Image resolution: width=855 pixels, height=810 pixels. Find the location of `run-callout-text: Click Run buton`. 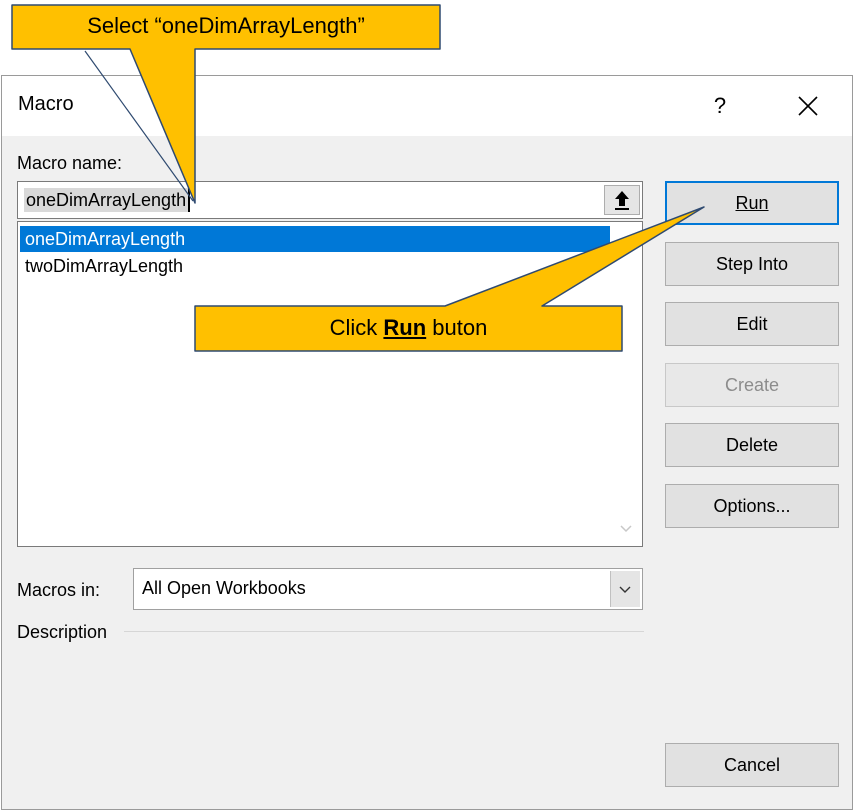

run-callout-text: Click Run buton is located at coordinates (408, 328).